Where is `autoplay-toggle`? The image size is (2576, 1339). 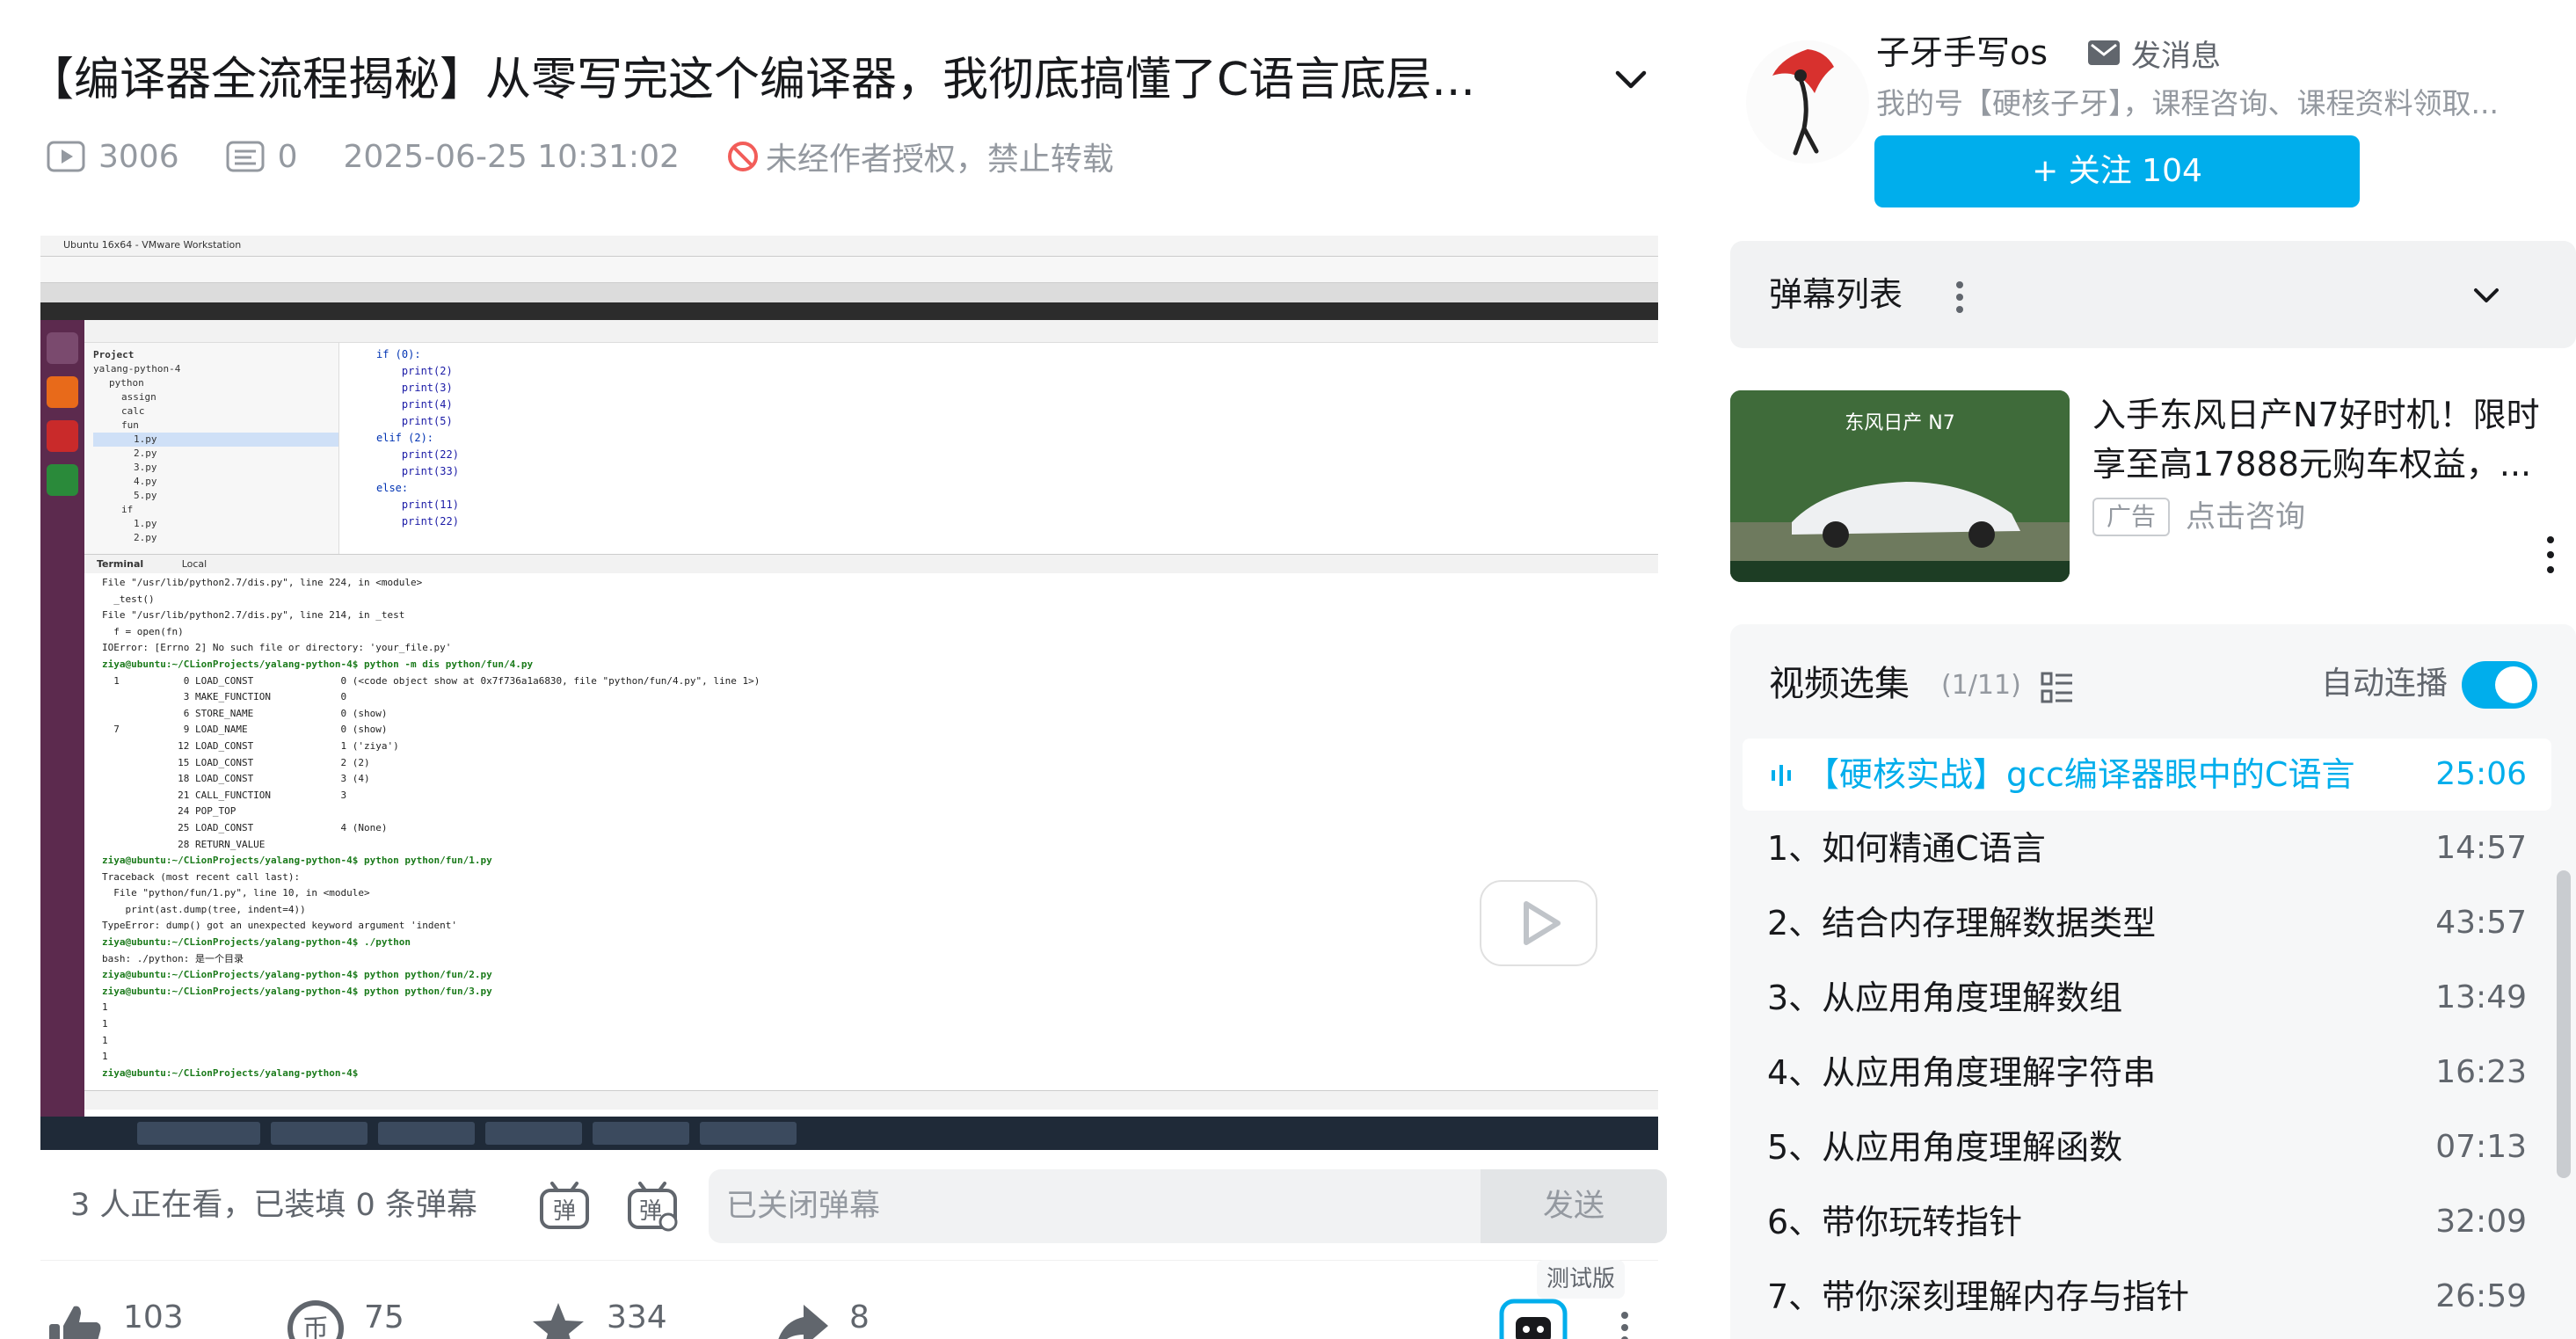
autoplay-toggle is located at coordinates (2499, 685).